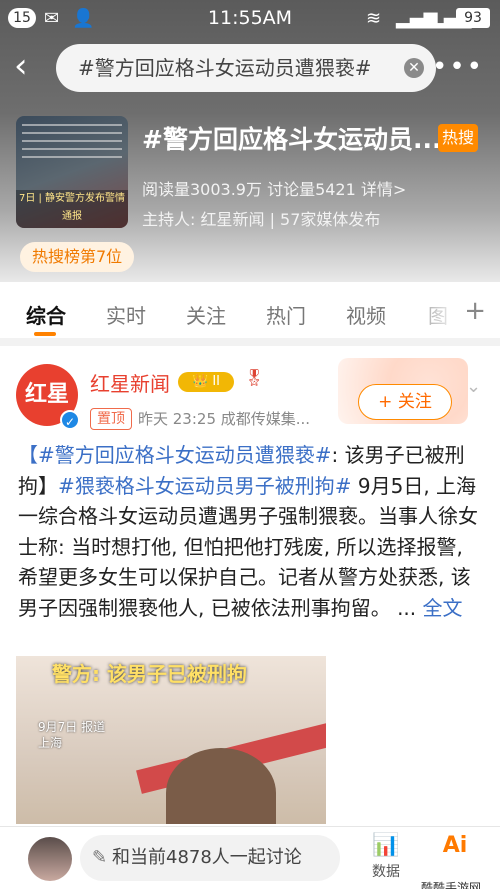 The width and height of the screenshot is (500, 889). Describe the element at coordinates (374, 18) in the screenshot. I see `wifi-icon: ≋` at that location.